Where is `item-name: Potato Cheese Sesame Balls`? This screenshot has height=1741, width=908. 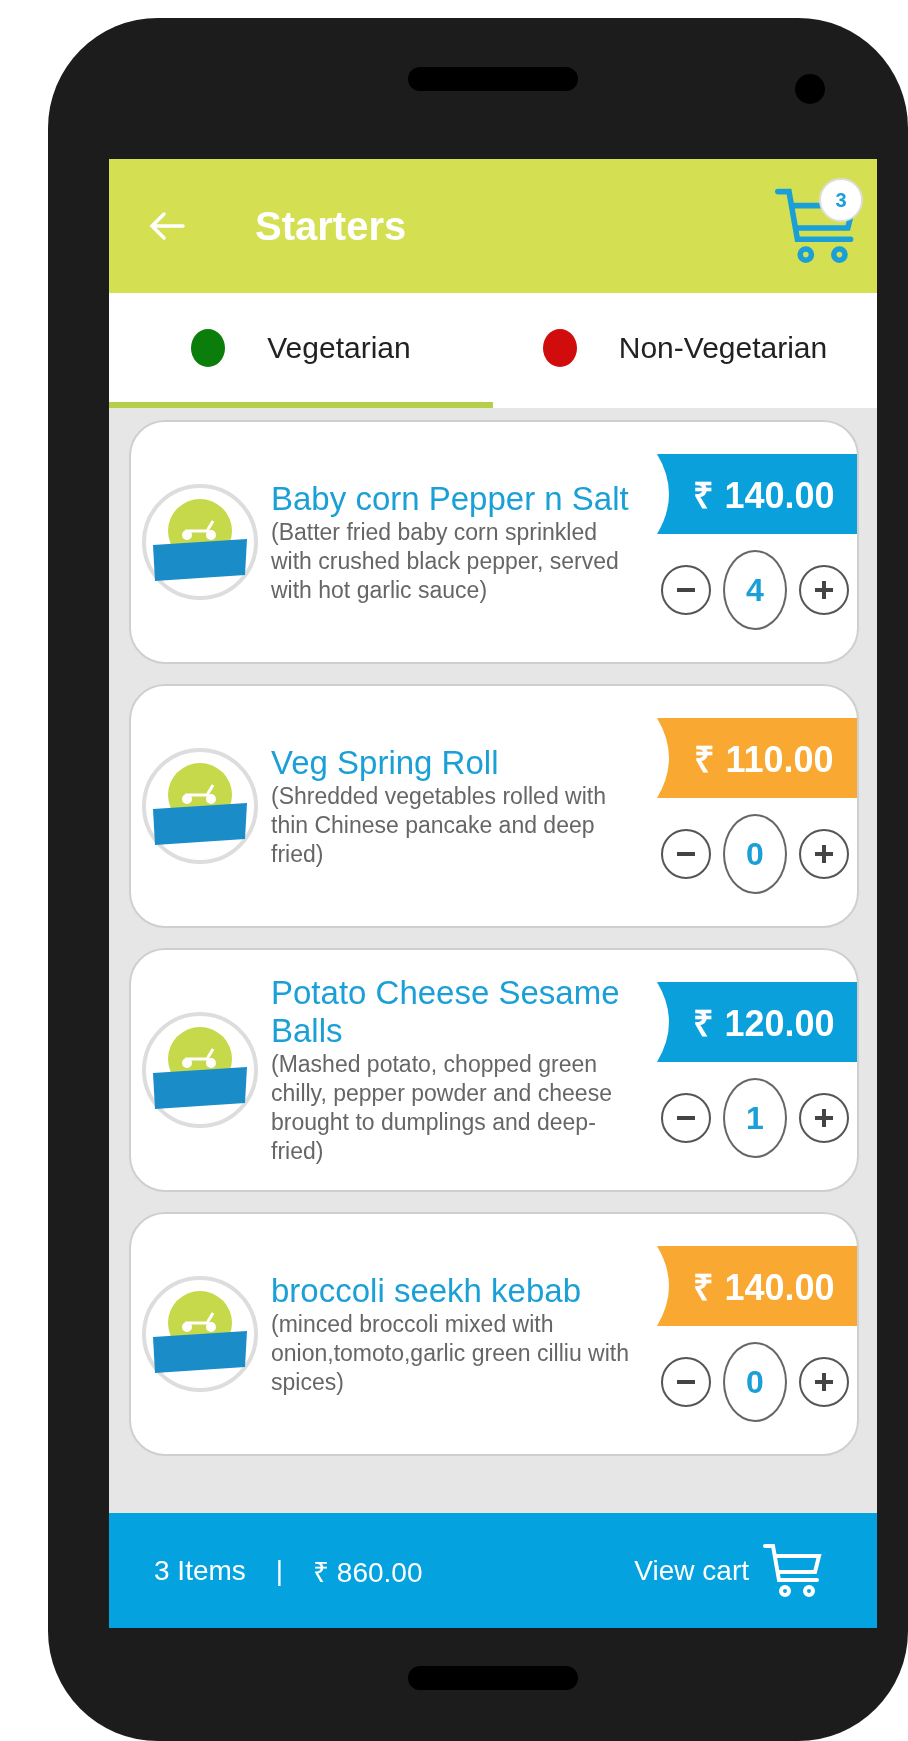
item-name: Potato Cheese Sesame Balls is located at coordinates (446, 1012).